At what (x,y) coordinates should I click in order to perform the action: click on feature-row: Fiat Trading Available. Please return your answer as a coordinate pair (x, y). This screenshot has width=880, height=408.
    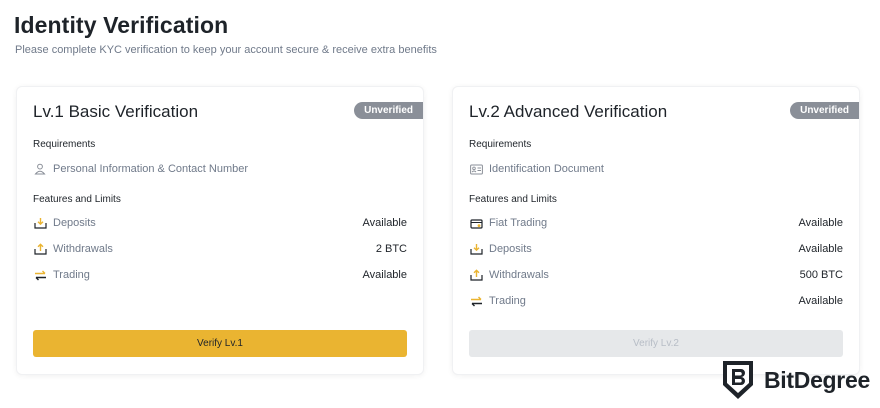
    Looking at the image, I should click on (656, 223).